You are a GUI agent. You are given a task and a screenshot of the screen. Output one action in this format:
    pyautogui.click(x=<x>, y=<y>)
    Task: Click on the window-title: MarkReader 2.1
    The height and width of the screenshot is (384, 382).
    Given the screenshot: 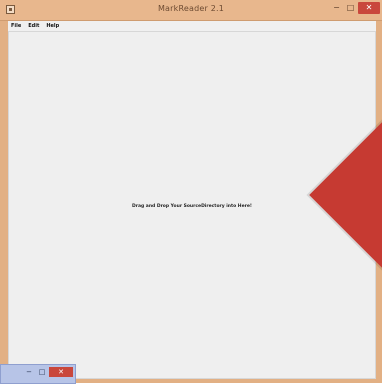 What is the action you would take?
    pyautogui.click(x=191, y=8)
    